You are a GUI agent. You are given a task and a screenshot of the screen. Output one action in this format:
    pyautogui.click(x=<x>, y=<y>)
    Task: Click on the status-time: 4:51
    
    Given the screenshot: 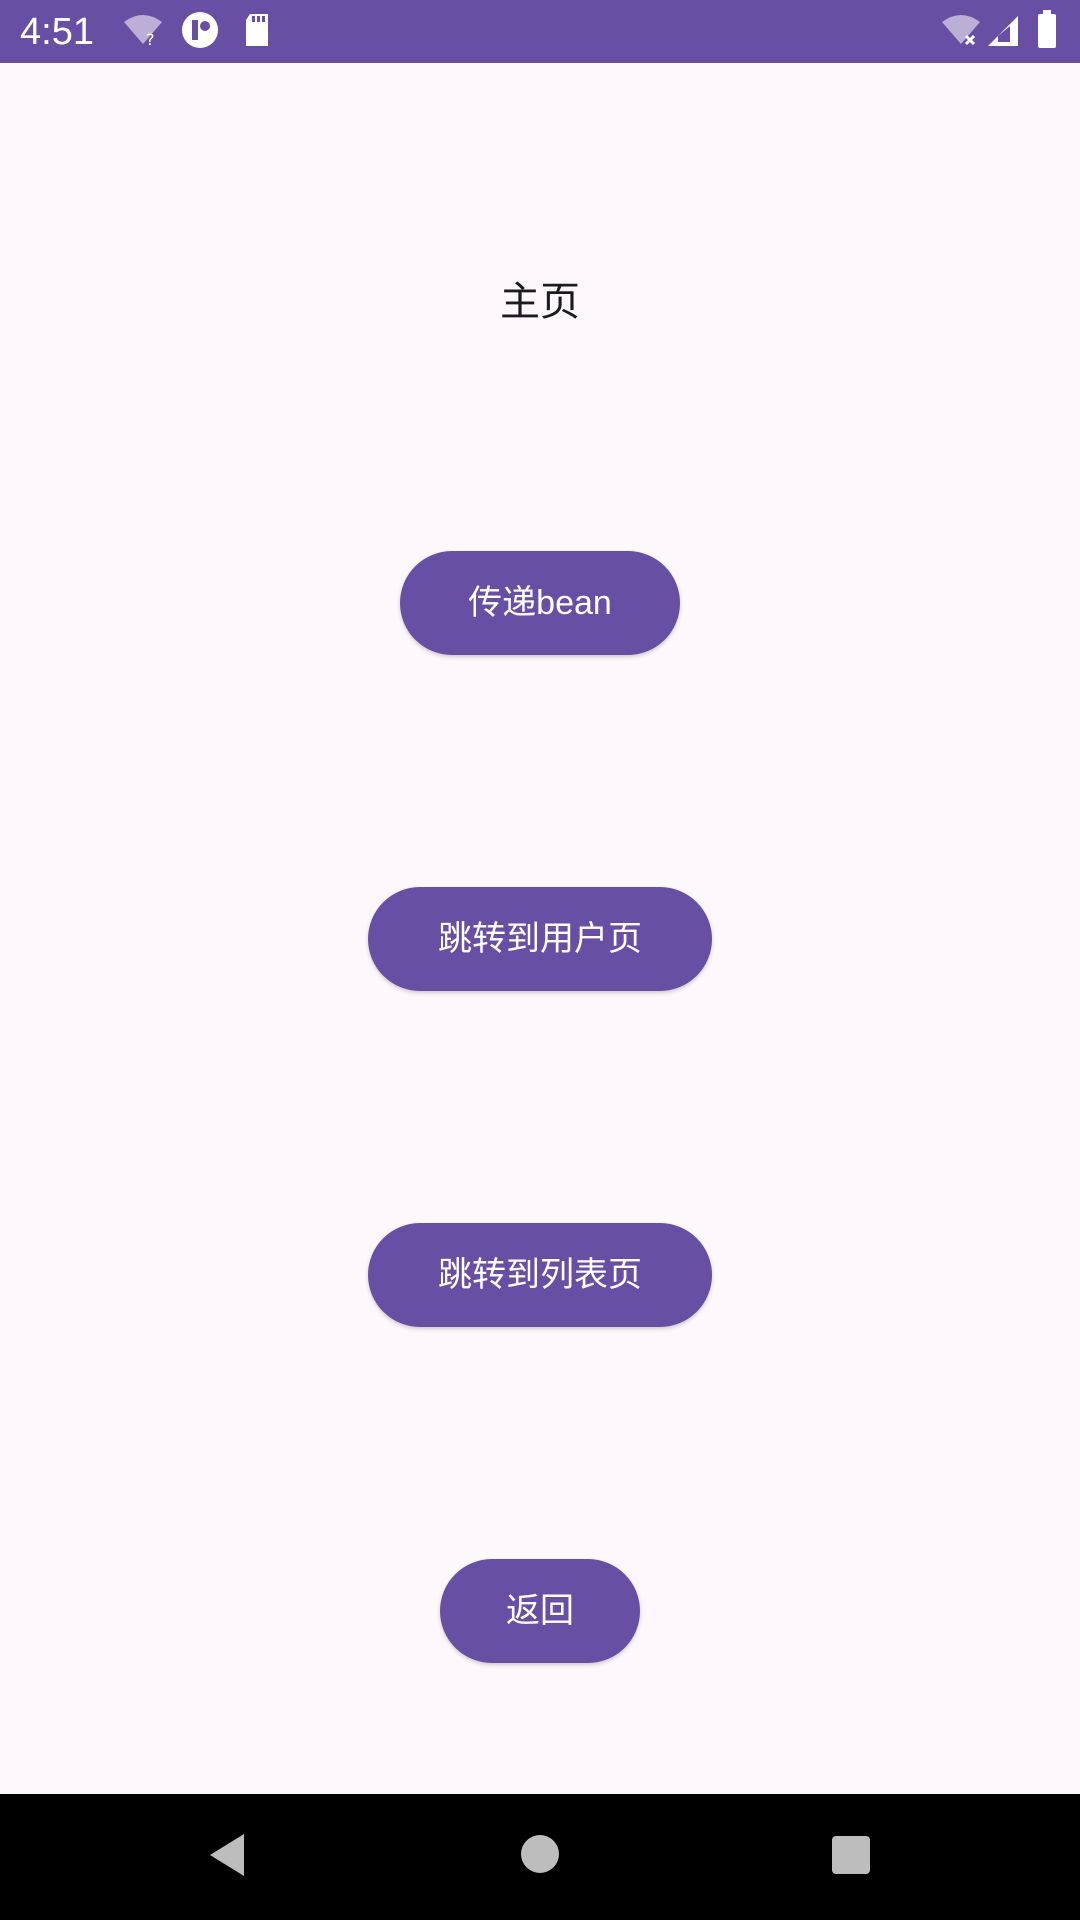 What is the action you would take?
    pyautogui.click(x=57, y=32)
    